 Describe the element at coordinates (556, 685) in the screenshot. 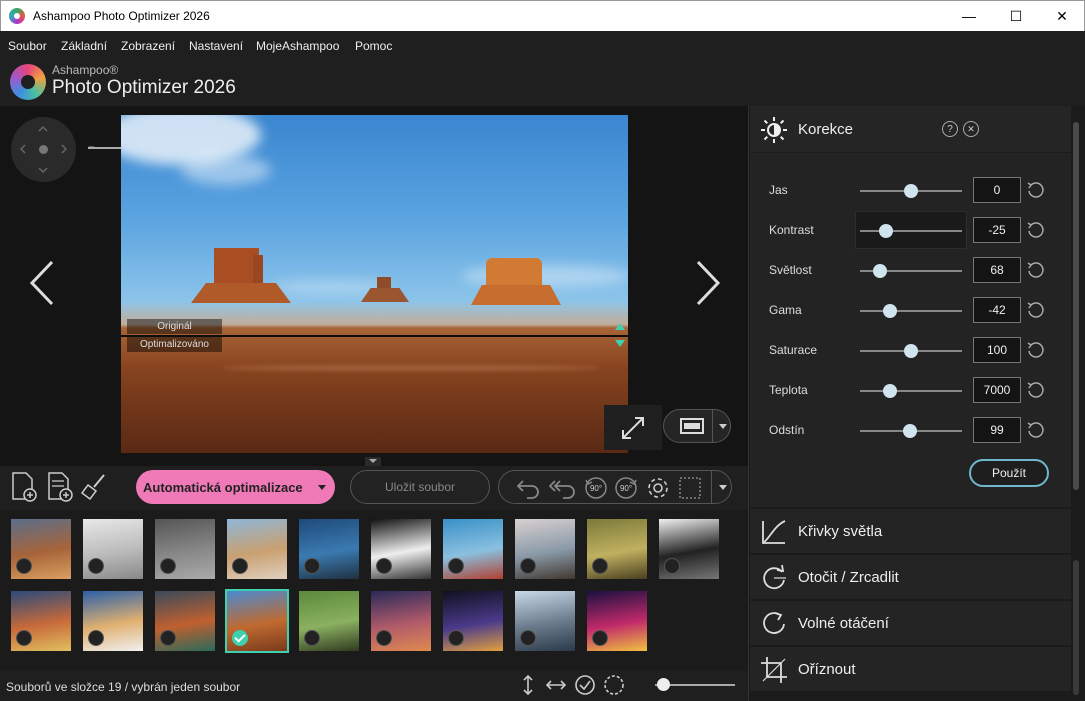

I see `fit-horizontal-icon` at that location.